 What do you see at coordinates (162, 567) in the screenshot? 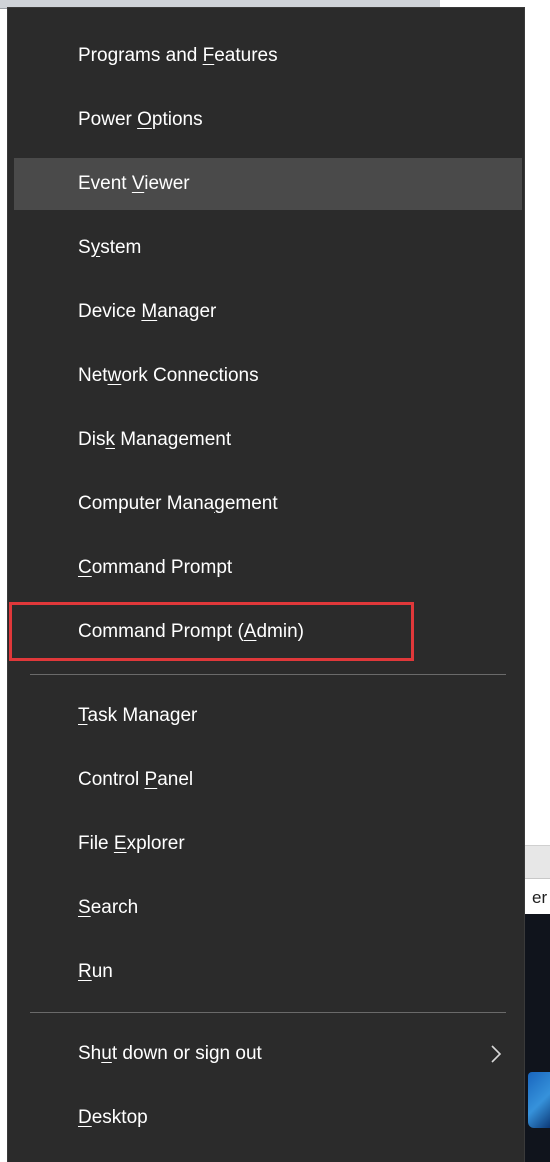
I see `menu-item-label: ommand Prompt` at bounding box center [162, 567].